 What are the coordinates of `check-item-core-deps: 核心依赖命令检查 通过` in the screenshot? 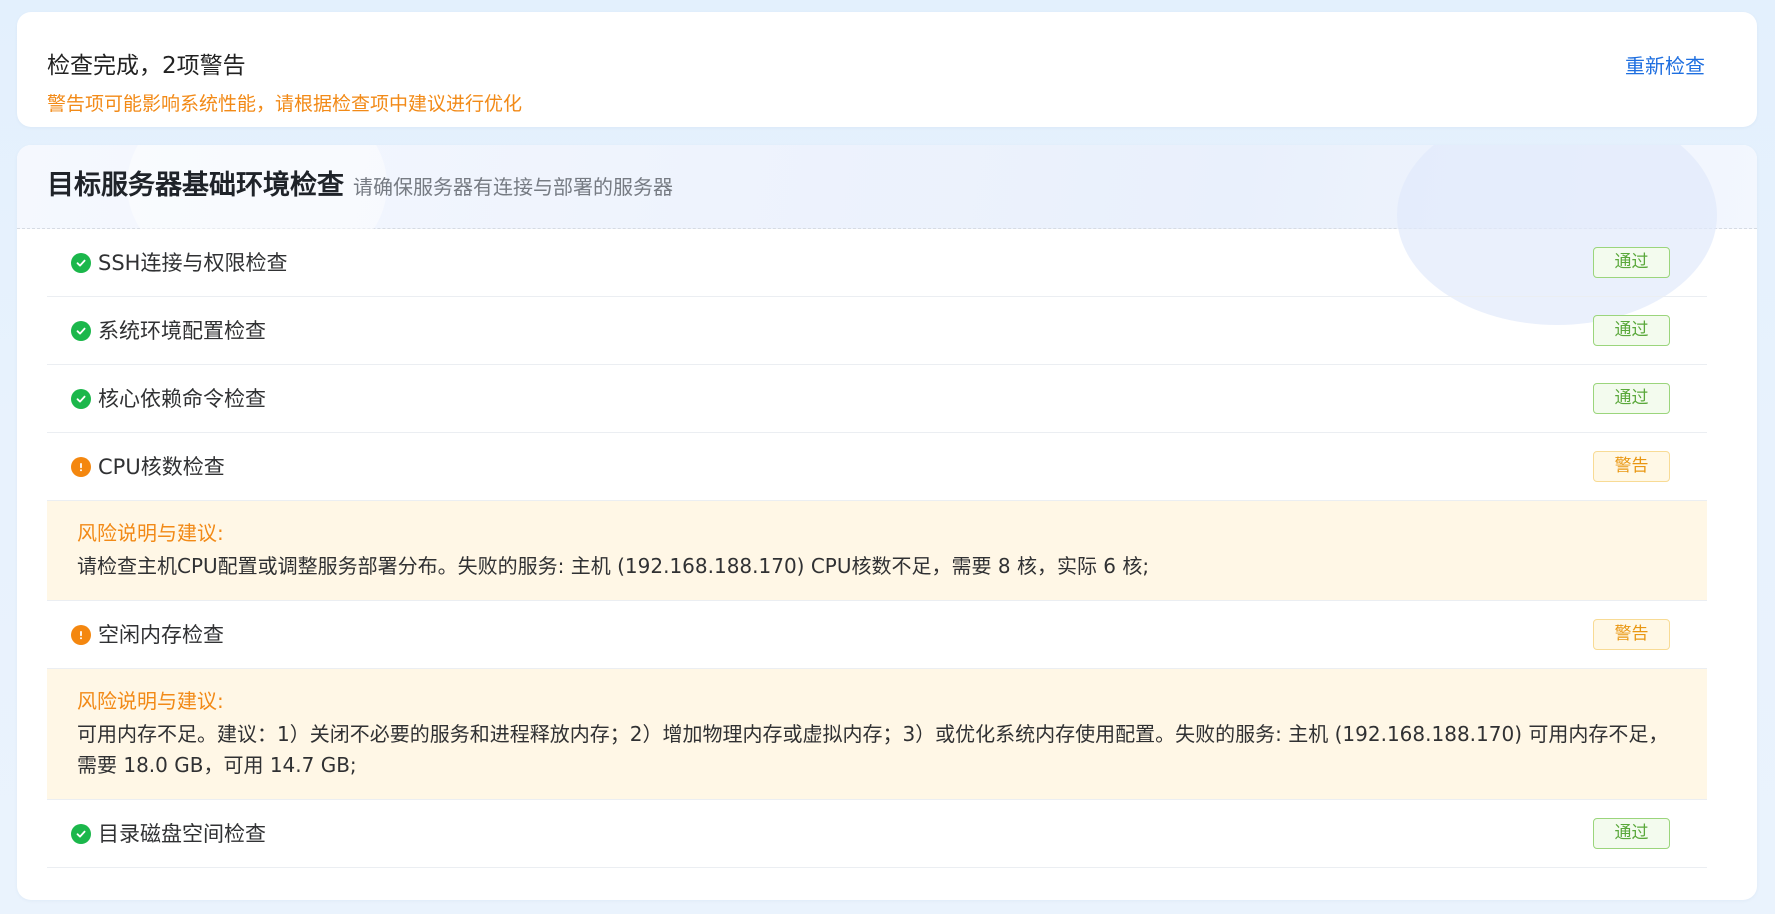 It's located at (877, 399).